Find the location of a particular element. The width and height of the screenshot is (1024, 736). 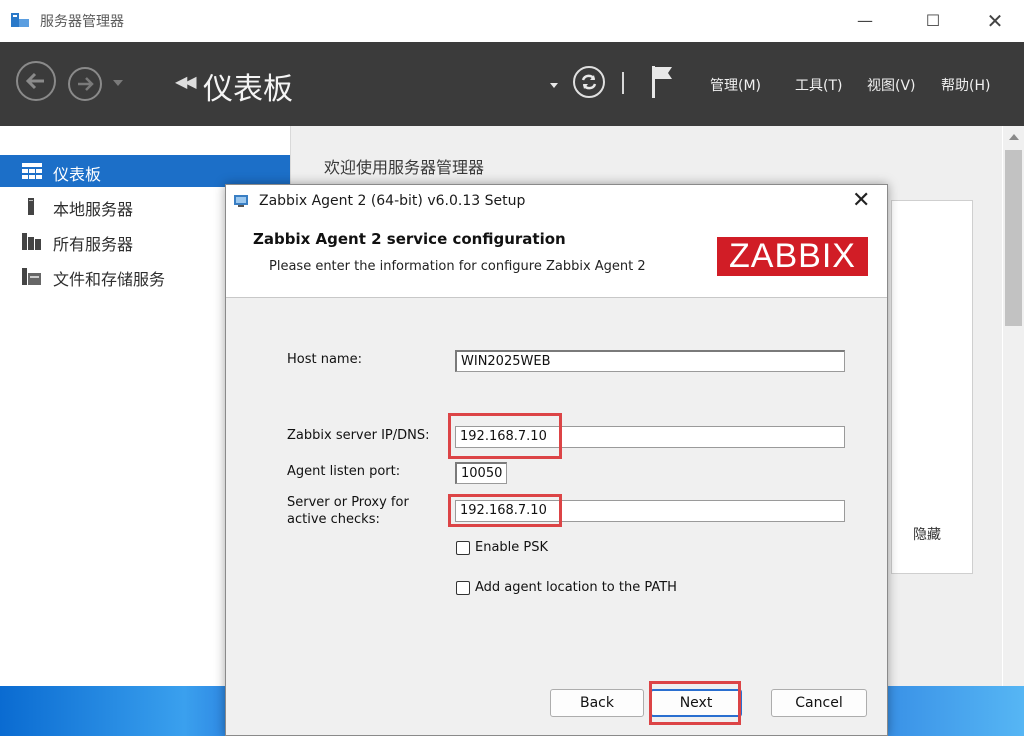

sidebar-item-label: 本地服务器 is located at coordinates (93, 209).